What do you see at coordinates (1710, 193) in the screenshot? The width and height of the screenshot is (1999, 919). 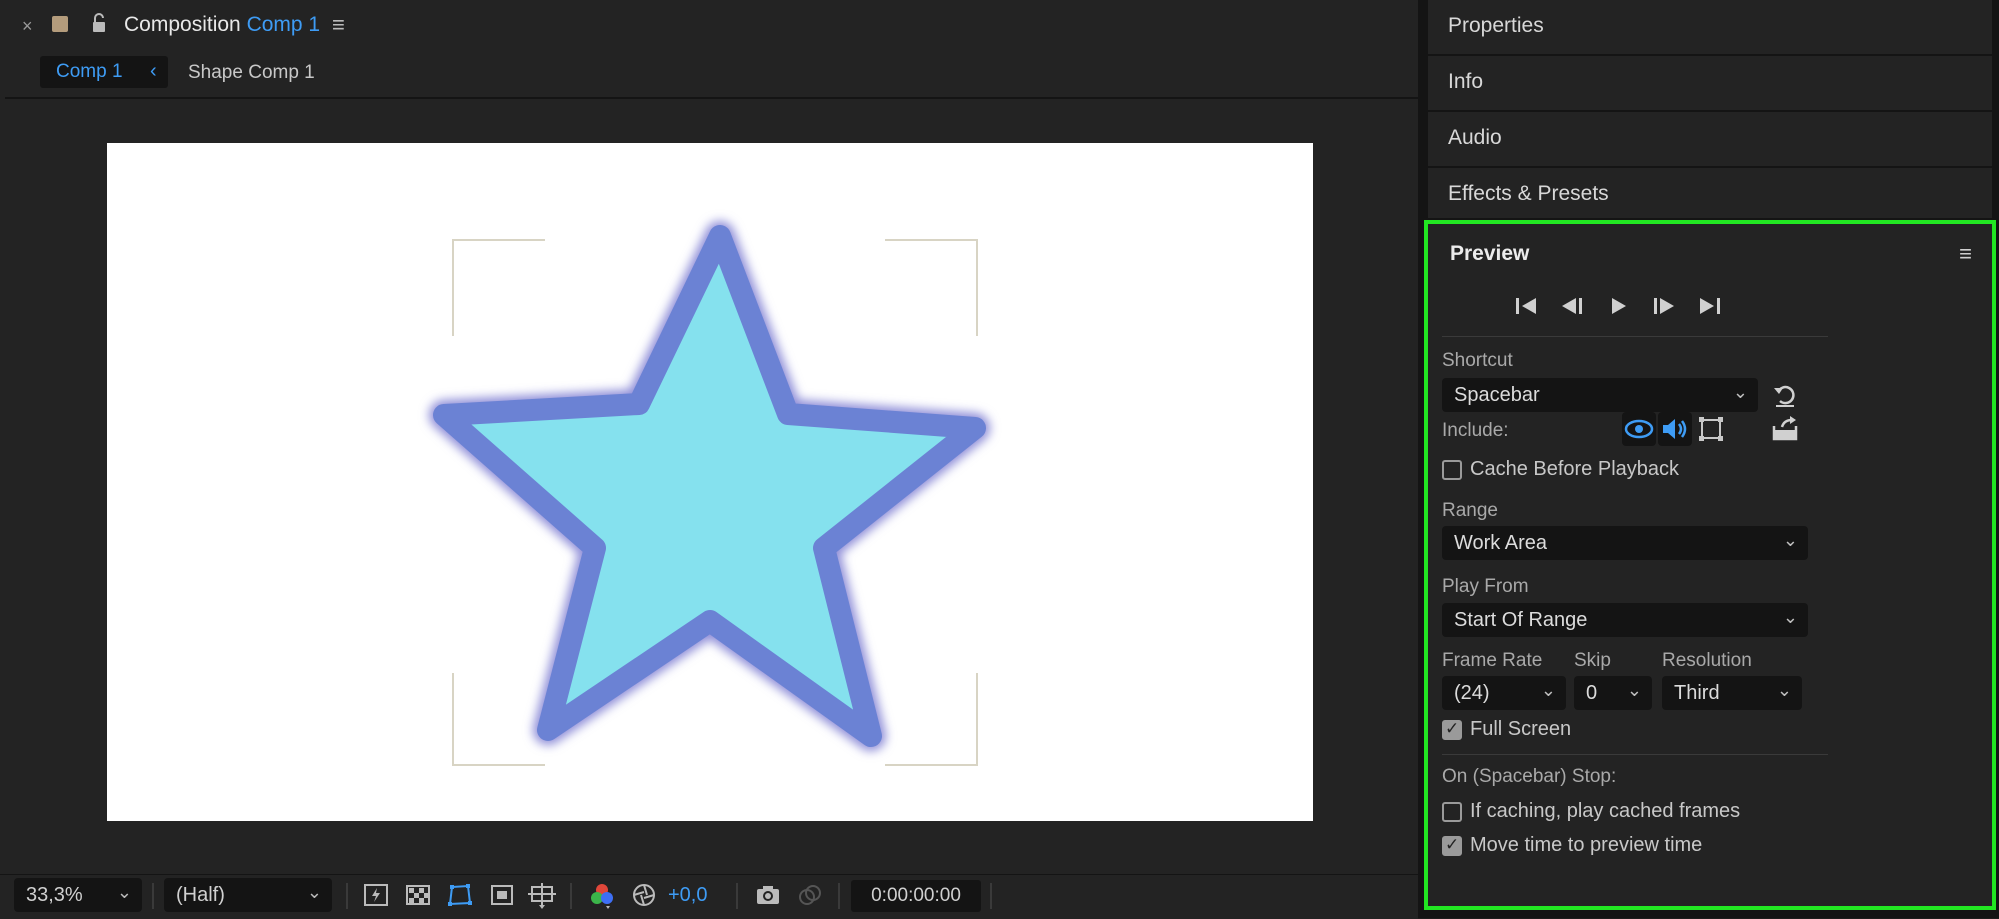 I see `panel-tab-effects-presets: Effects & Presets` at bounding box center [1710, 193].